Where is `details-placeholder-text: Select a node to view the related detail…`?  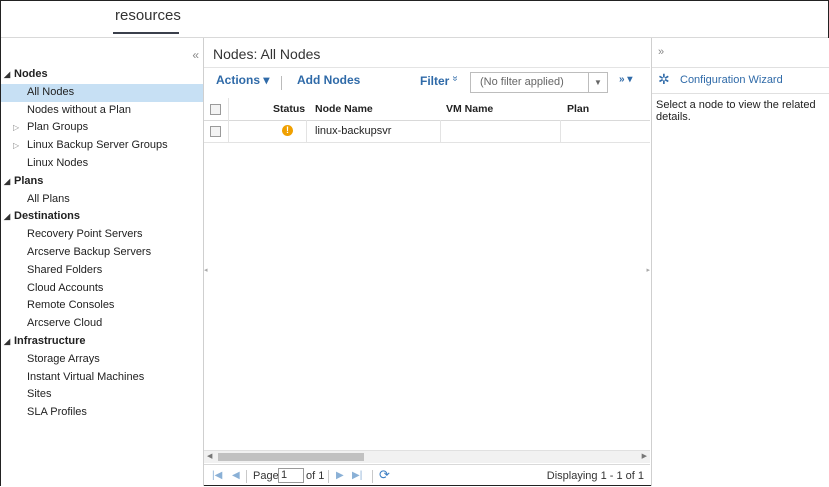 details-placeholder-text: Select a node to view the related detail… is located at coordinates (736, 111).